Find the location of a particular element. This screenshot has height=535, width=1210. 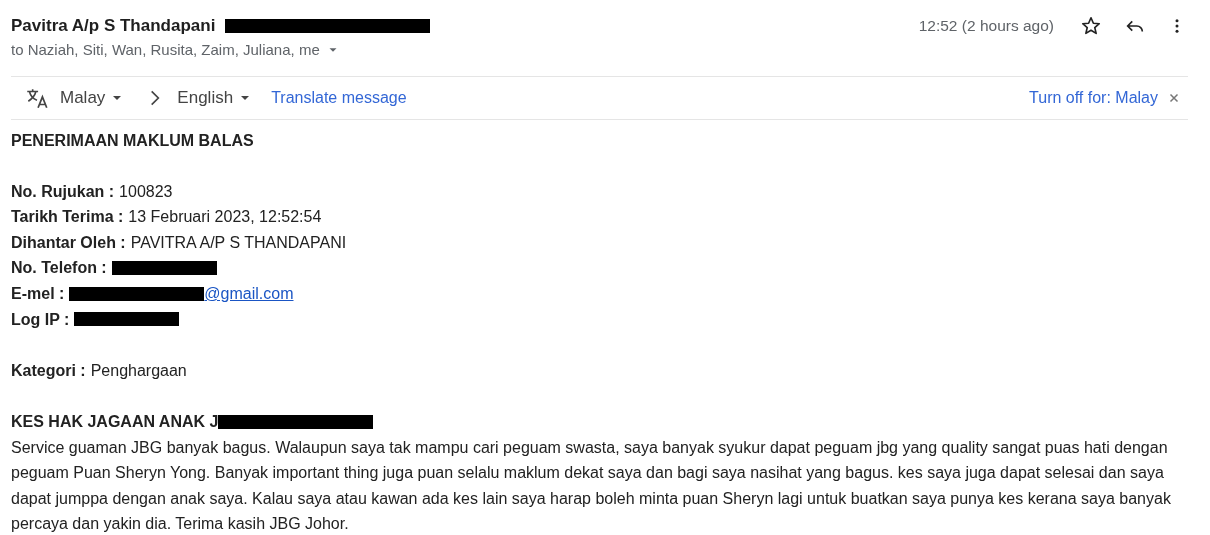

translate-link: Translate message is located at coordinates (339, 97).